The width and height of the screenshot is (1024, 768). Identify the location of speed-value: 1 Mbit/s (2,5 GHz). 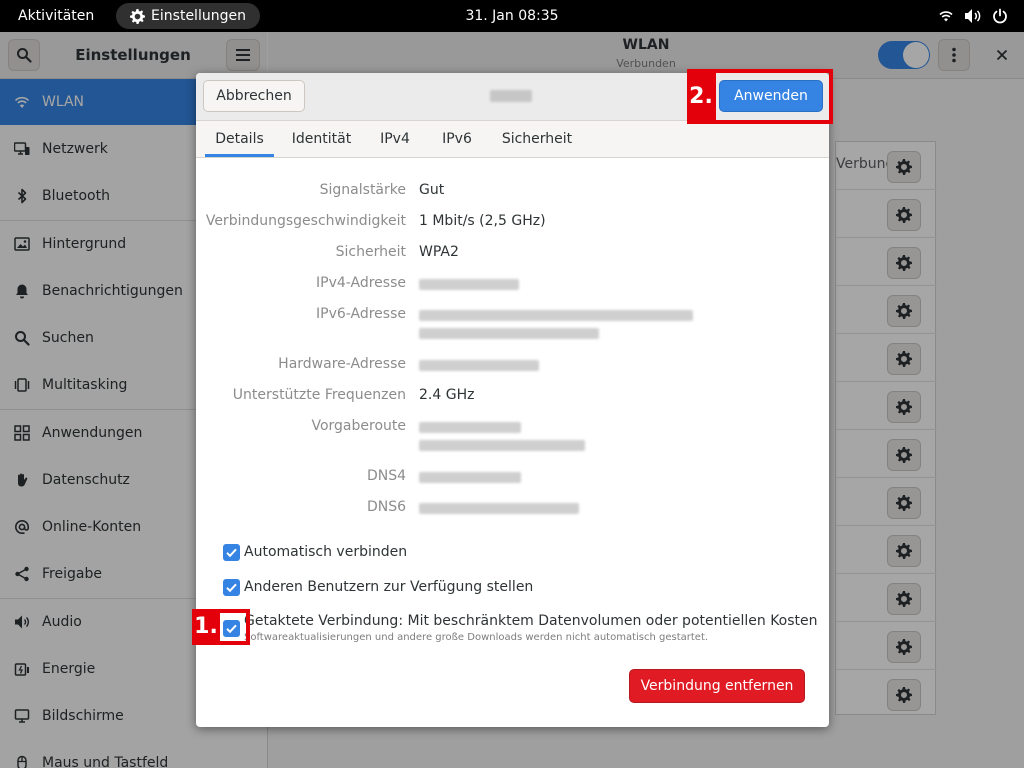
(482, 221).